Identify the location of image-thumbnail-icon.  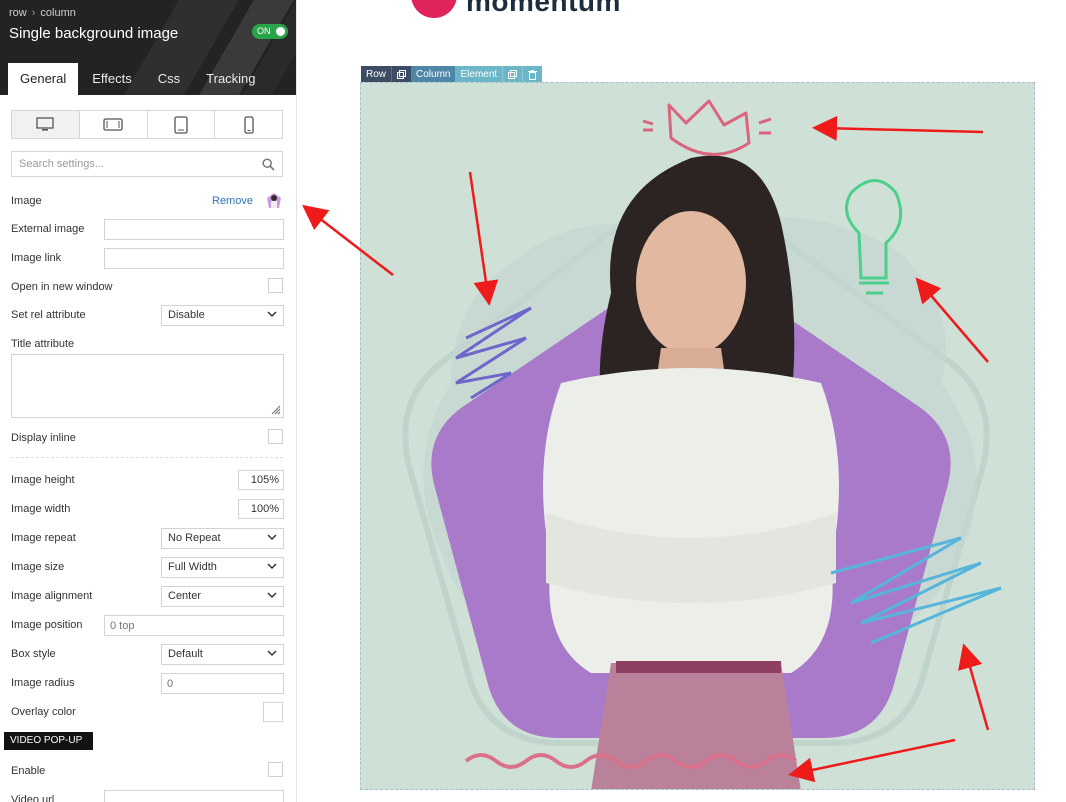
(274, 201).